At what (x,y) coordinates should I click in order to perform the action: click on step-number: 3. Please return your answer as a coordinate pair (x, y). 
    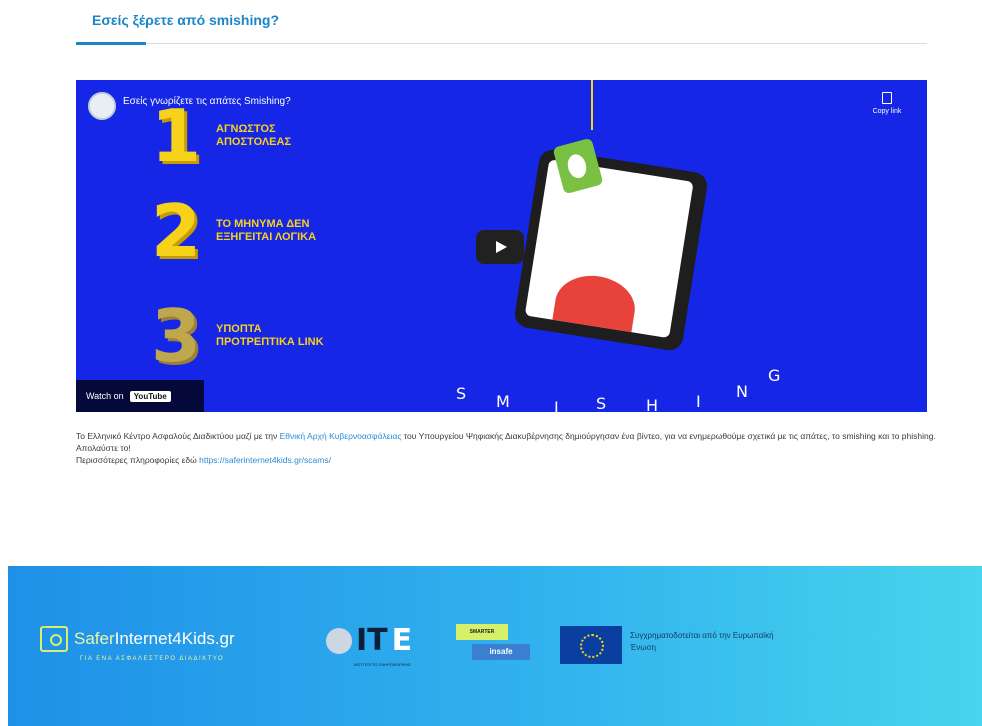
    Looking at the image, I should click on (176, 336).